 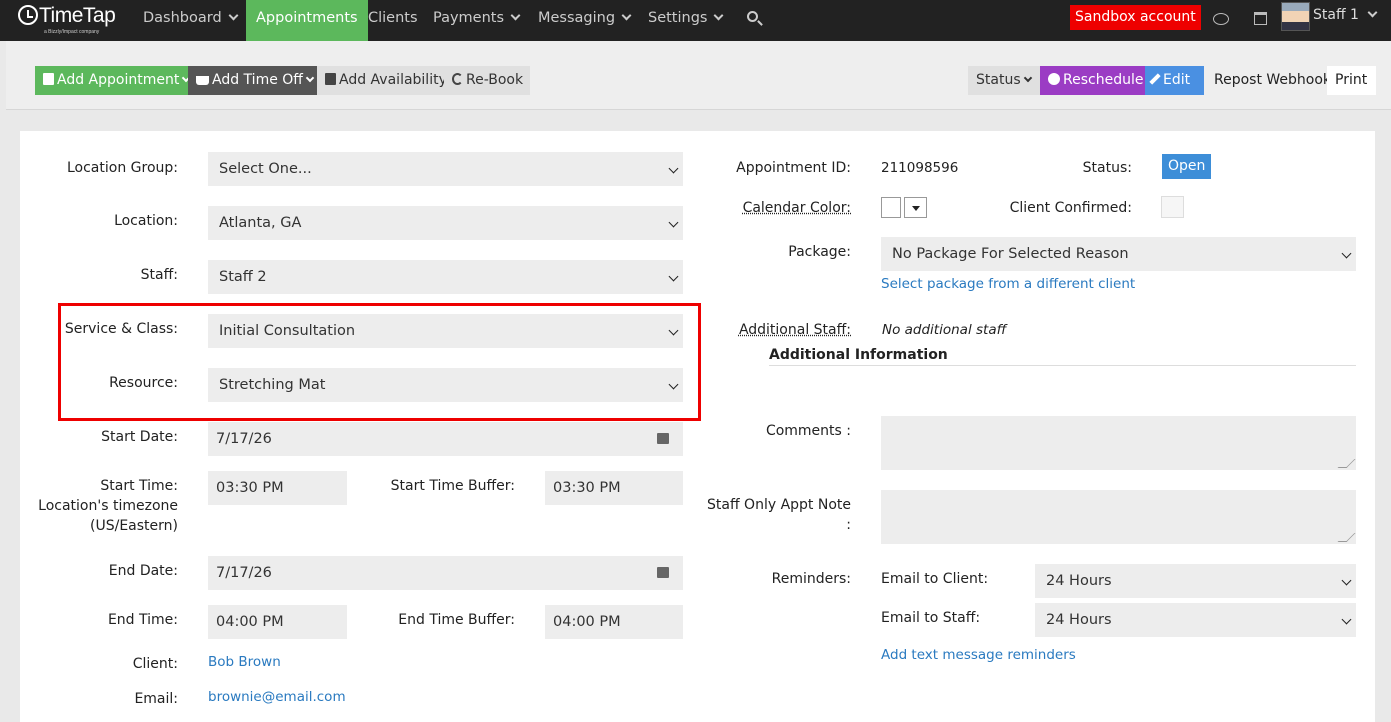 I want to click on start-time-value: 03:30 PM, so click(x=250, y=488).